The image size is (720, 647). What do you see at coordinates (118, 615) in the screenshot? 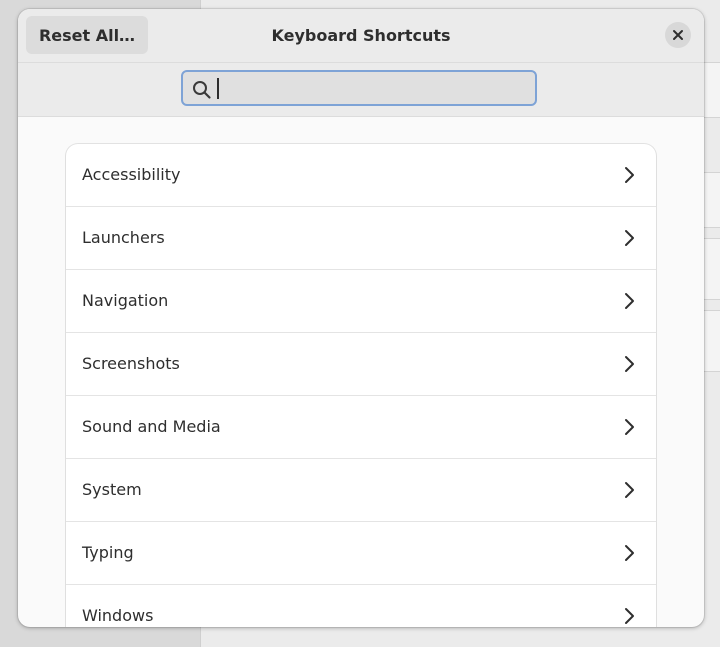
I see `category-label: Windows` at bounding box center [118, 615].